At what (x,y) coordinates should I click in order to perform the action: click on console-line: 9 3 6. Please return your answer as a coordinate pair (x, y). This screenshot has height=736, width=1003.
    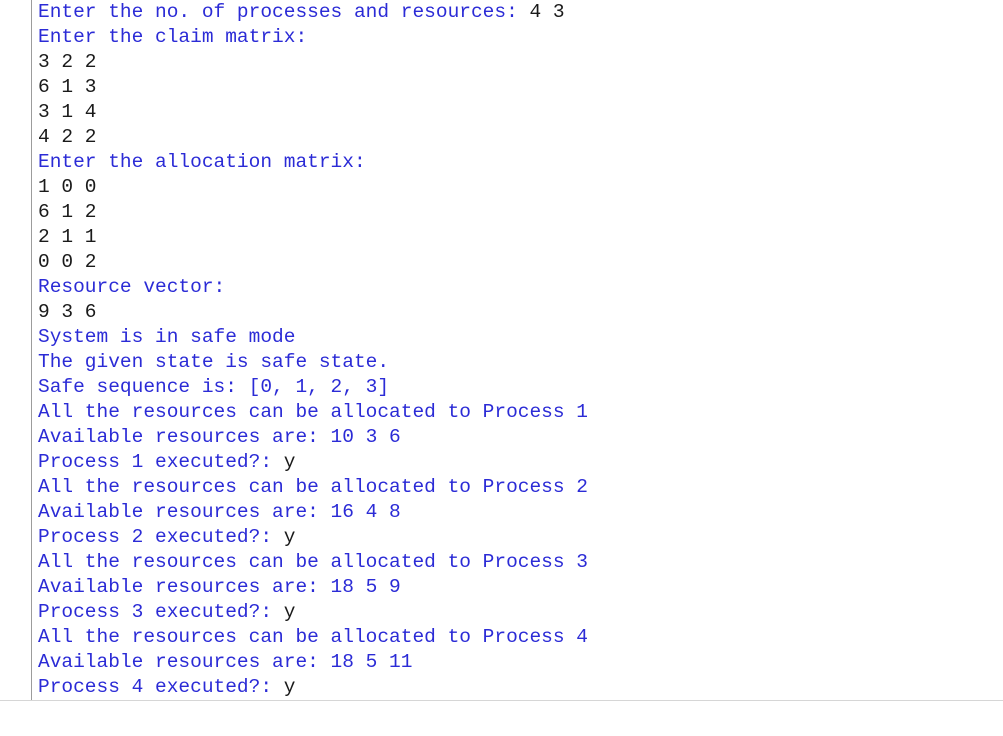
    Looking at the image, I should click on (520, 312).